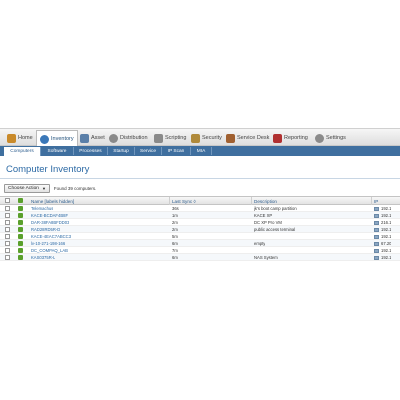 The height and width of the screenshot is (400, 400). Describe the element at coordinates (51, 236) in the screenshot. I see `computer-name-link: KACE-4EAC7ABCC3` at that location.